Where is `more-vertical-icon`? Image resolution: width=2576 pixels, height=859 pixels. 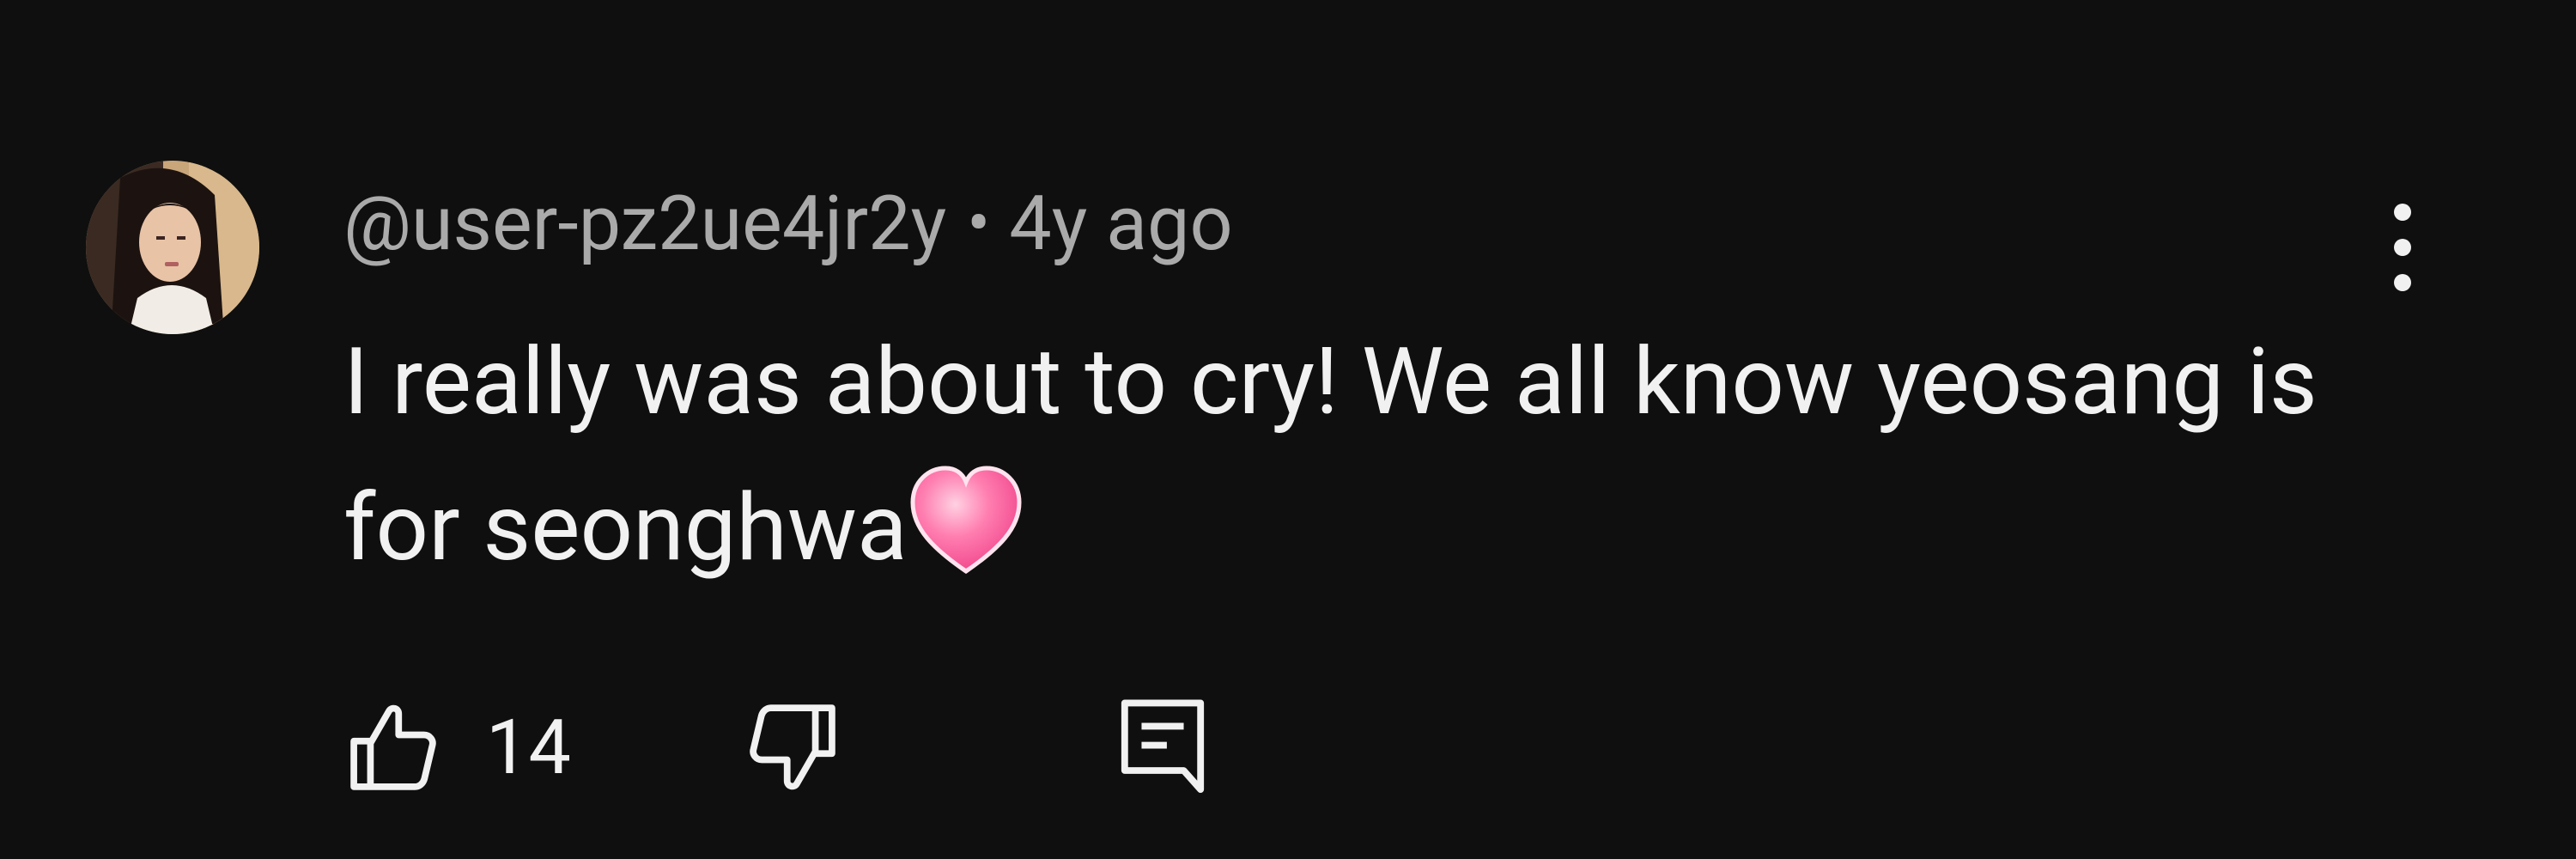 more-vertical-icon is located at coordinates (2402, 248).